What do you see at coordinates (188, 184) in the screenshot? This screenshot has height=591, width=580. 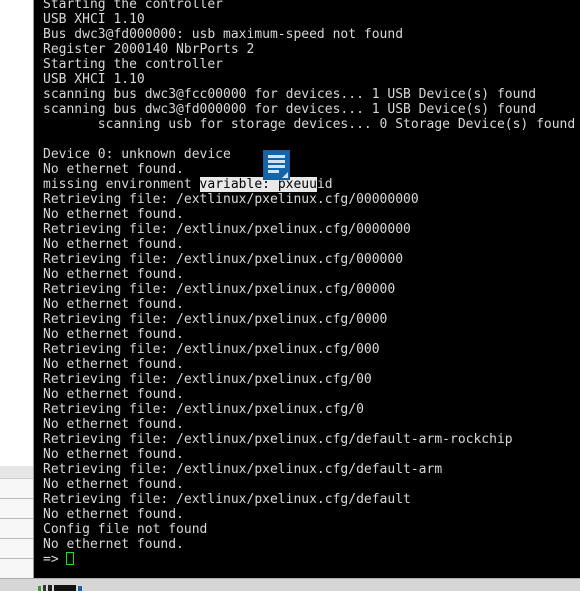 I see `terminal-line: missing environment variable: pxeuuid` at bounding box center [188, 184].